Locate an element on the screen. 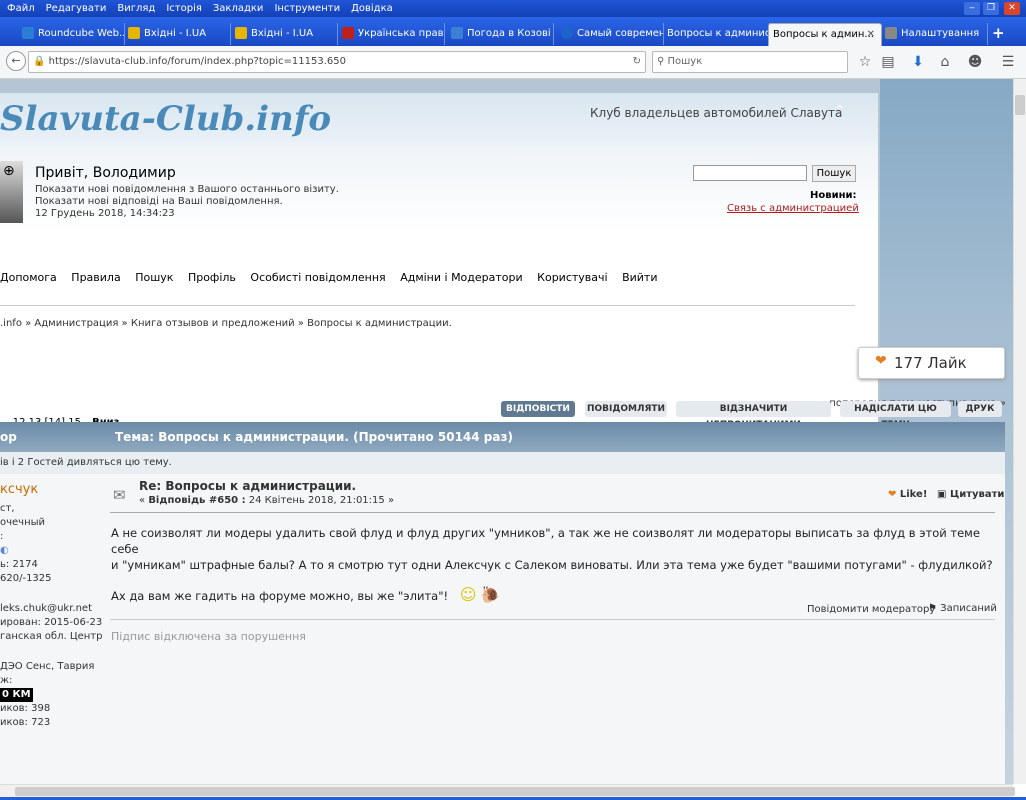 The image size is (1026, 800). bookmark-star-icon: ☆ is located at coordinates (865, 62).